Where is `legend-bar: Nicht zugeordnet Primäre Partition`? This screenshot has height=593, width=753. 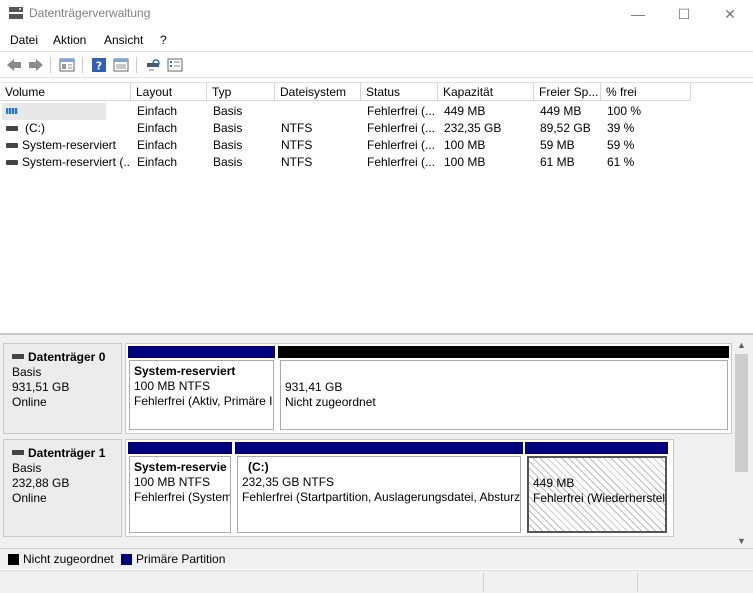
legend-bar: Nicht zugeordnet Primäre Partition is located at coordinates (376, 558).